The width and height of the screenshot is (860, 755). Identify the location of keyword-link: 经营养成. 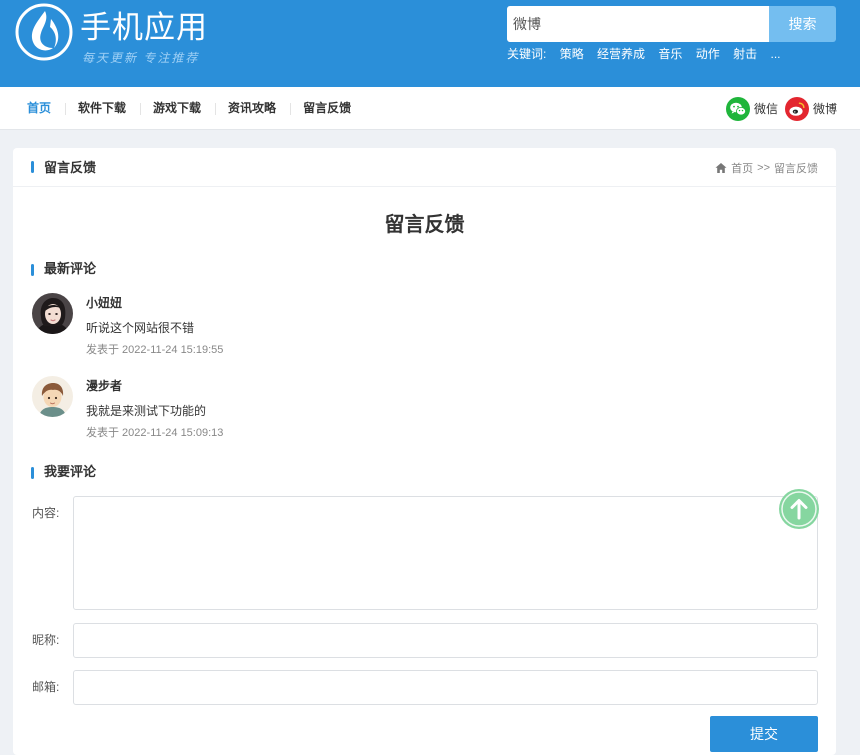
(621, 54).